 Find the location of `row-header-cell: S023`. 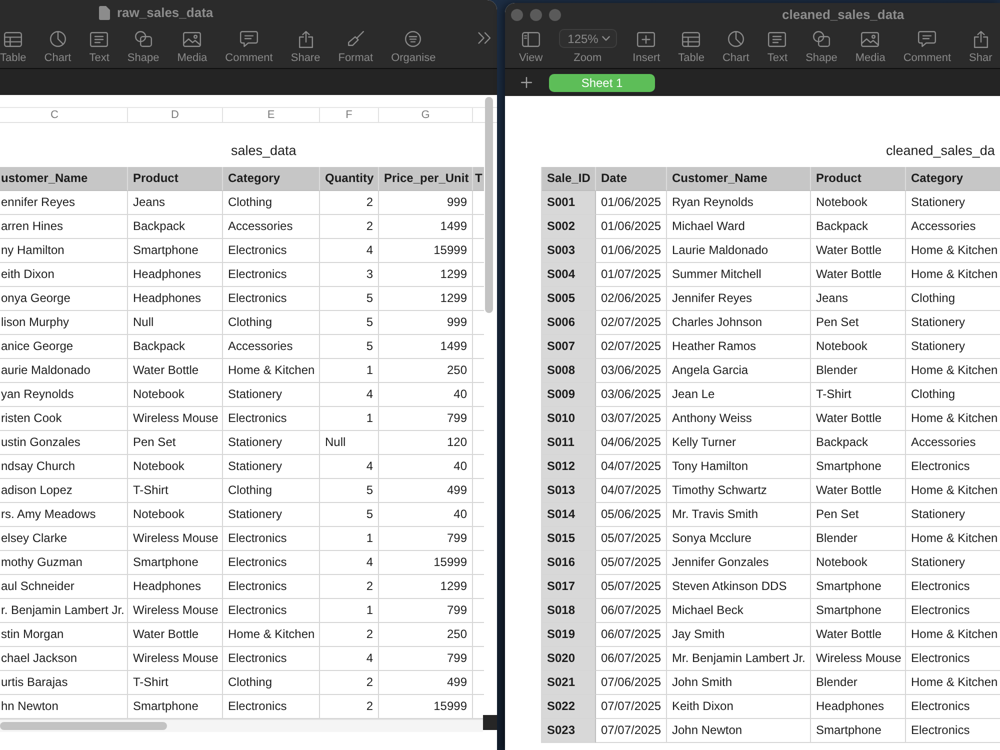

row-header-cell: S023 is located at coordinates (569, 731).